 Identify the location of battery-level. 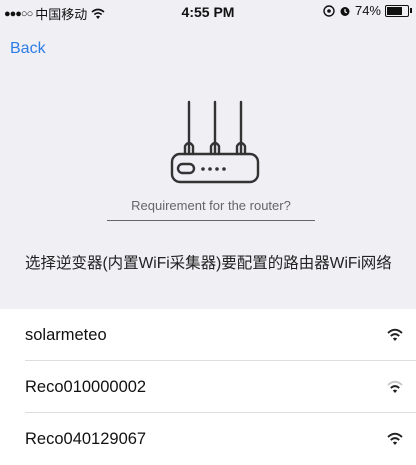
(395, 10).